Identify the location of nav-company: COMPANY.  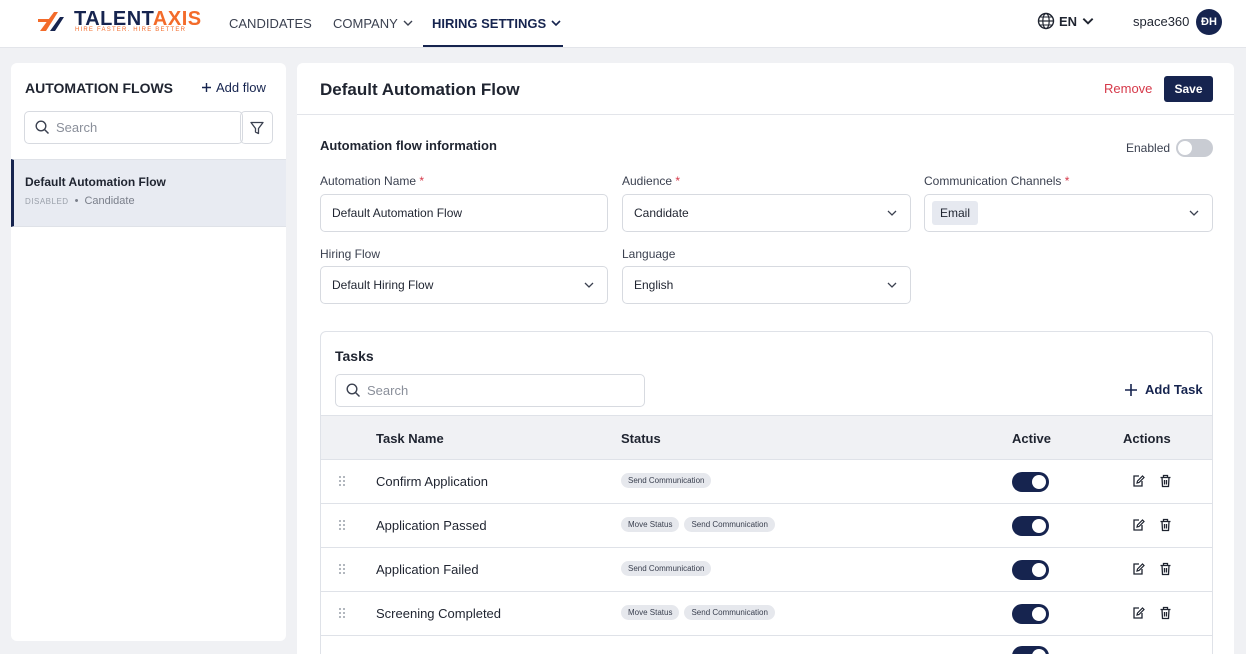
(373, 23).